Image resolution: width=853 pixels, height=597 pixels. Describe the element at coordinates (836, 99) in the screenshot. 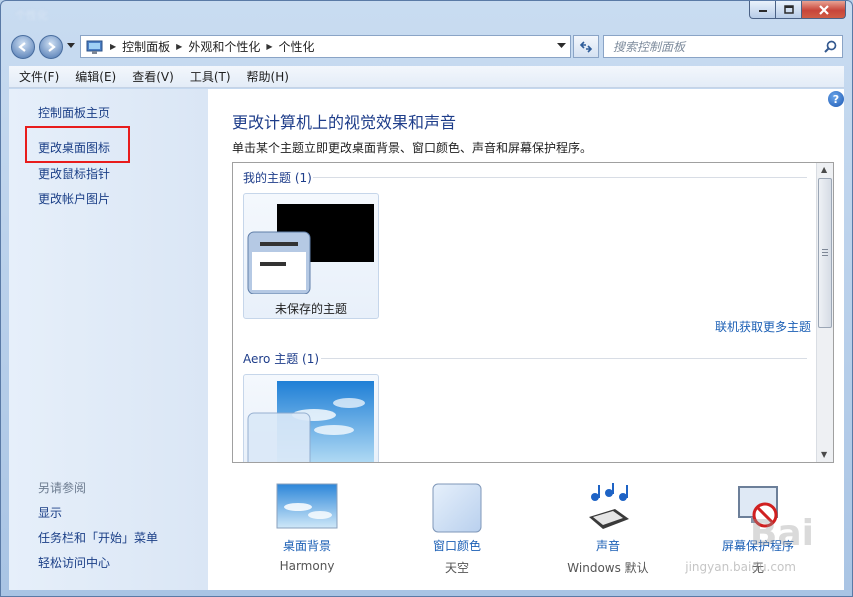

I see `help-icon: ?` at that location.